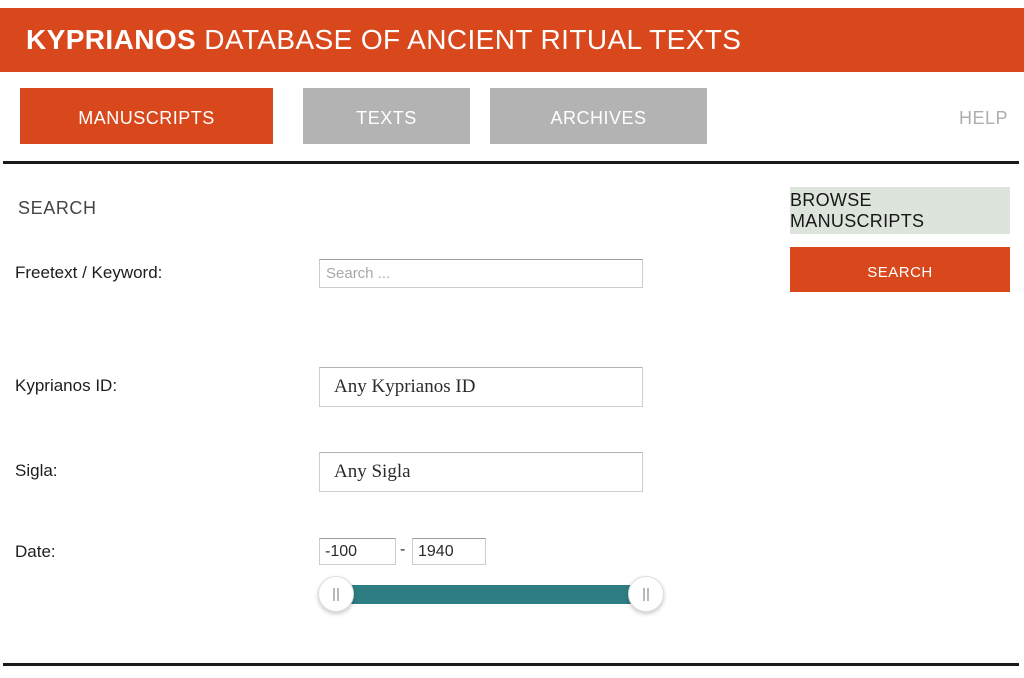  Describe the element at coordinates (66, 385) in the screenshot. I see `kyprianos-id-label: Kyprianos ID:` at that location.